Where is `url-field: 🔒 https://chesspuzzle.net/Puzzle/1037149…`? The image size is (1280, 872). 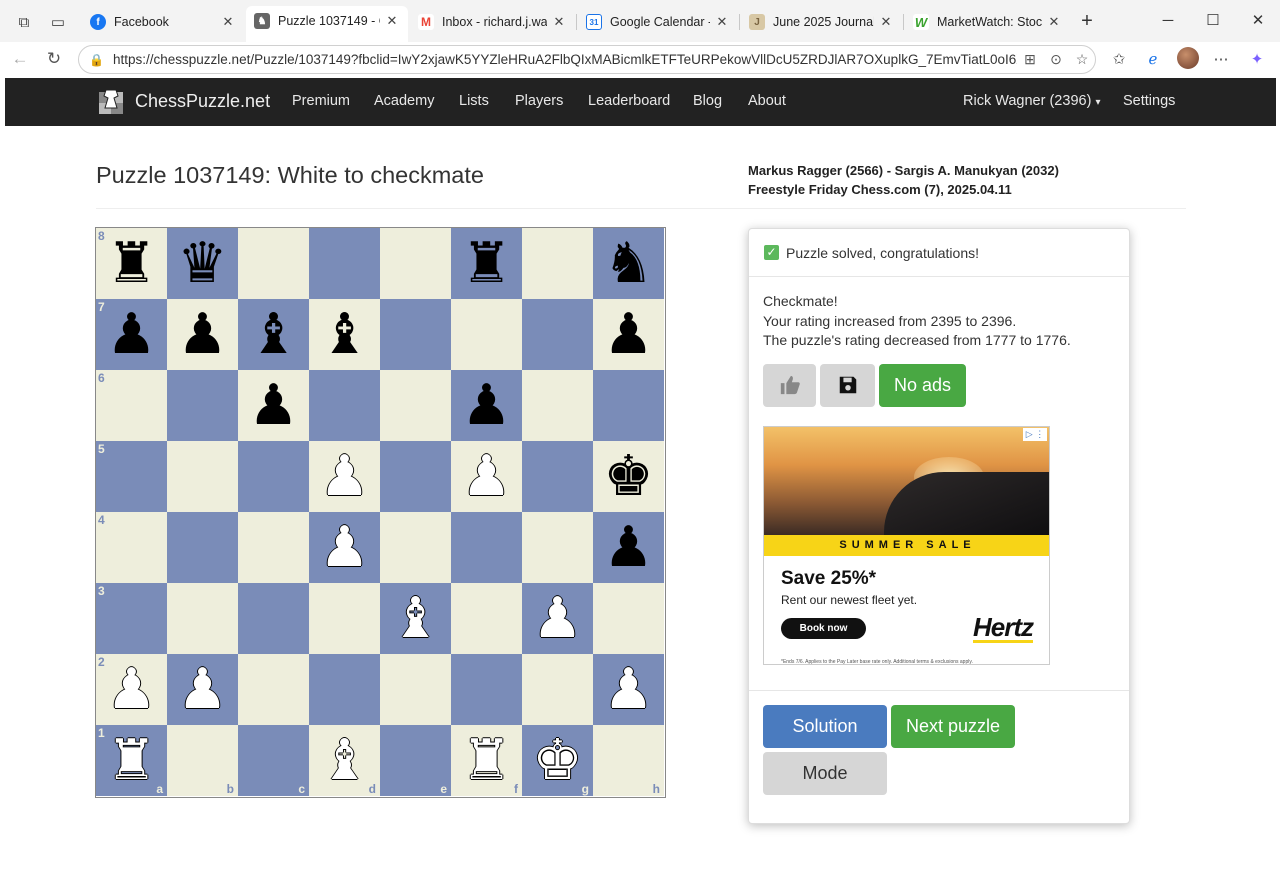
url-field: 🔒 https://chesspuzzle.net/Puzzle/1037149… is located at coordinates (587, 59).